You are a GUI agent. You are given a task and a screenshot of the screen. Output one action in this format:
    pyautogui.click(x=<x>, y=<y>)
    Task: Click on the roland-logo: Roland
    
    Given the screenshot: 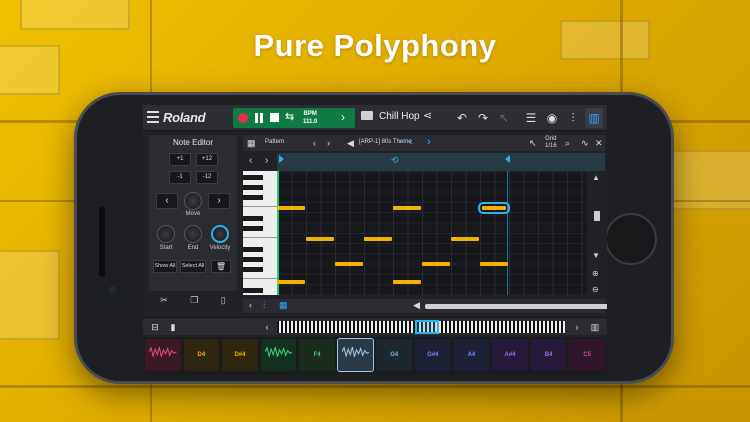 What is the action you would take?
    pyautogui.click(x=184, y=117)
    